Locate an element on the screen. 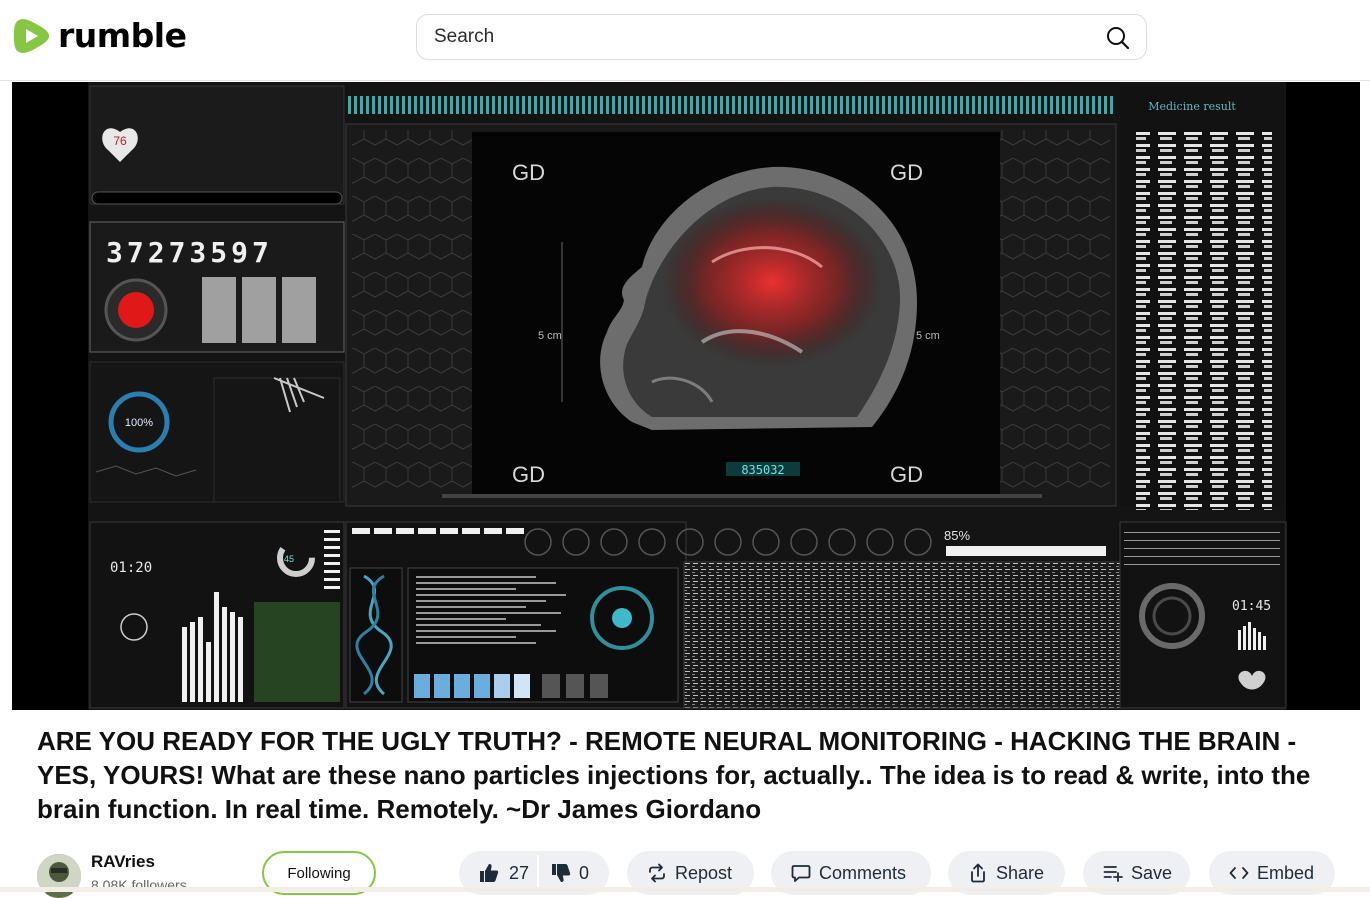 This screenshot has height=898, width=1370. embed-label: Embed is located at coordinates (1286, 872).